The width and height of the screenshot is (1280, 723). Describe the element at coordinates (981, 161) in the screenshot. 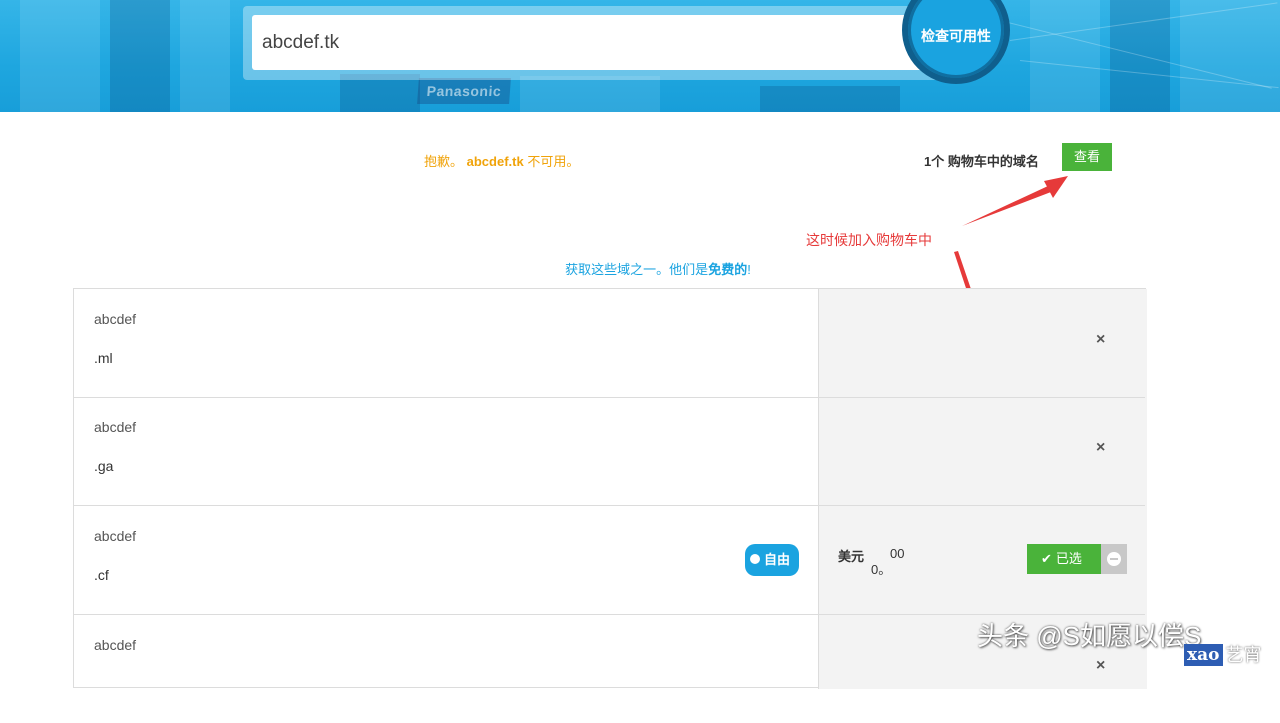

I see `cart-count: 1个 购物车中的域名` at that location.